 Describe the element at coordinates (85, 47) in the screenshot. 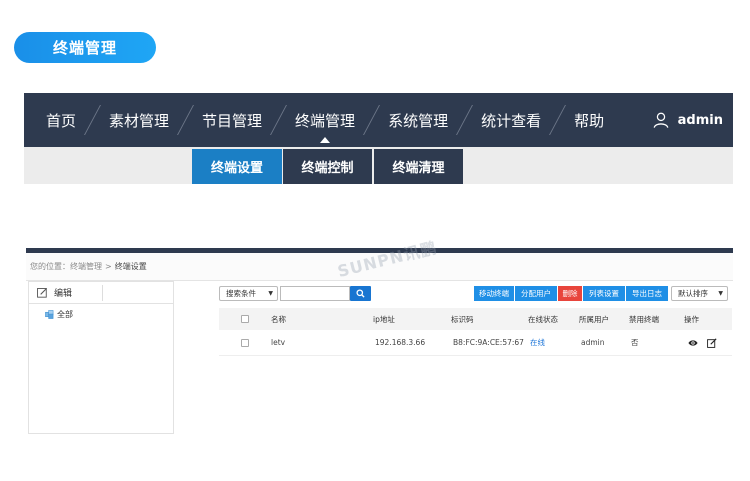

I see `section-badge: 终端管理` at that location.